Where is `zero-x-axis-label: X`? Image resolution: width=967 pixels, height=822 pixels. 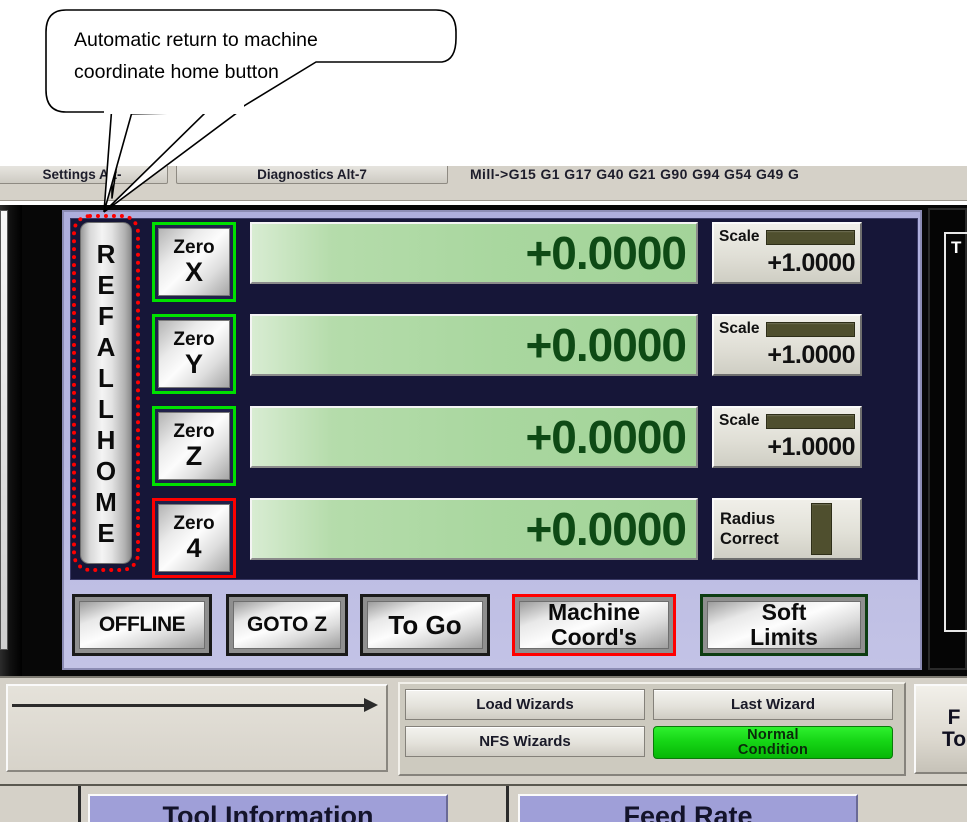
zero-x-axis-label: X is located at coordinates (193, 272).